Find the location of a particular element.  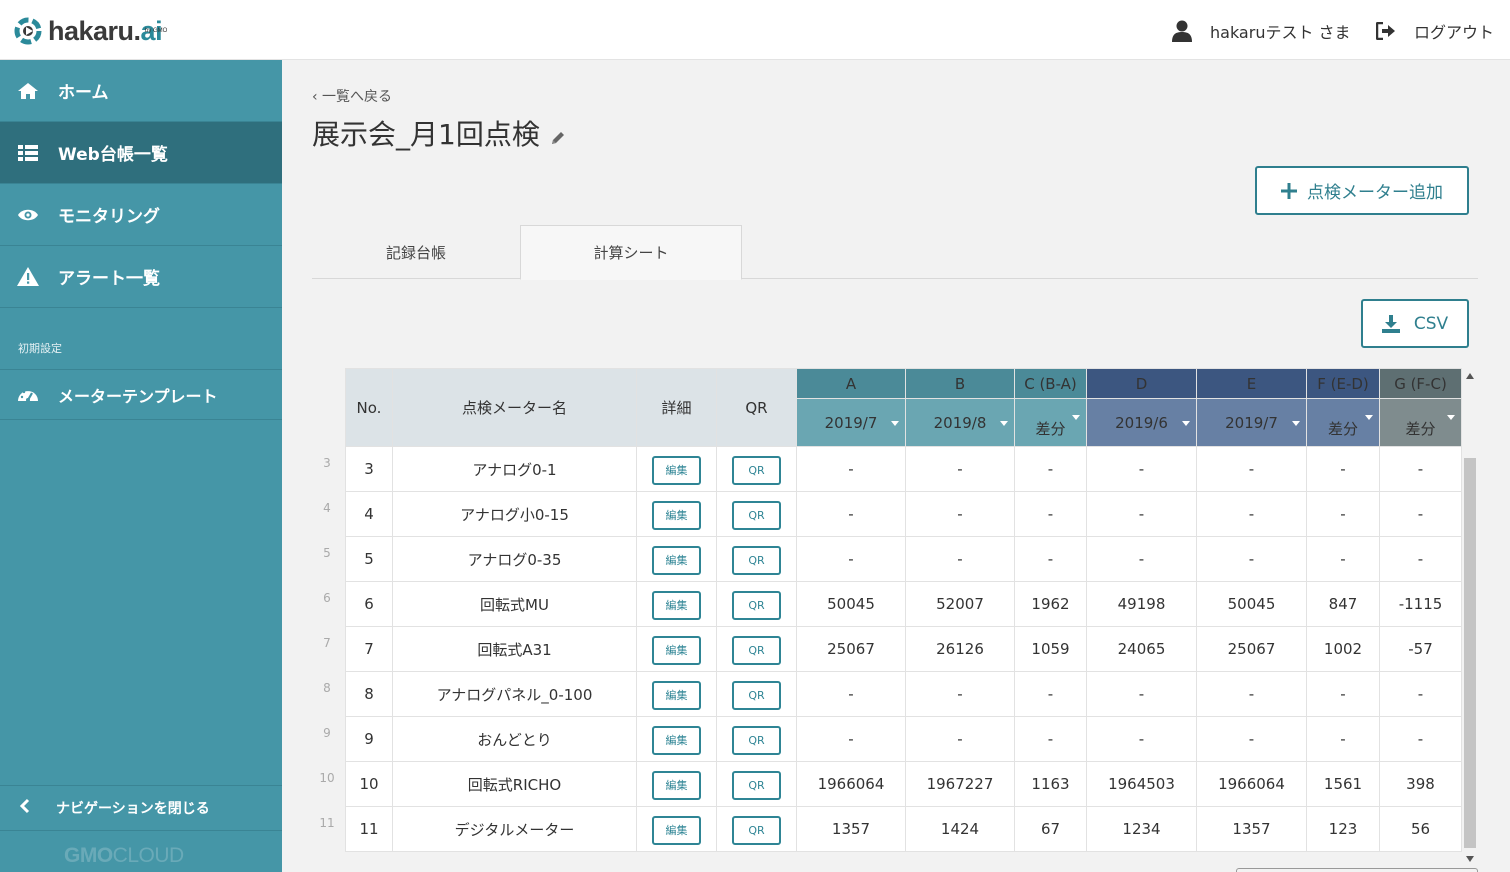

header-col-f-dropdown: 差分 is located at coordinates (1343, 422).